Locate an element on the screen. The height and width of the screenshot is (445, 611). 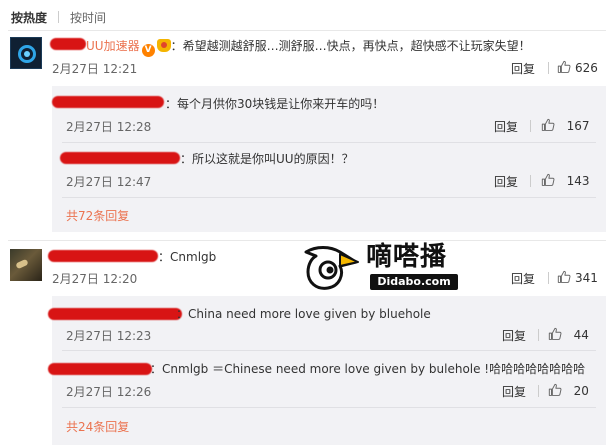
watermark-logo: 嘀嗒播 Didabo.com is located at coordinates (383, 267).